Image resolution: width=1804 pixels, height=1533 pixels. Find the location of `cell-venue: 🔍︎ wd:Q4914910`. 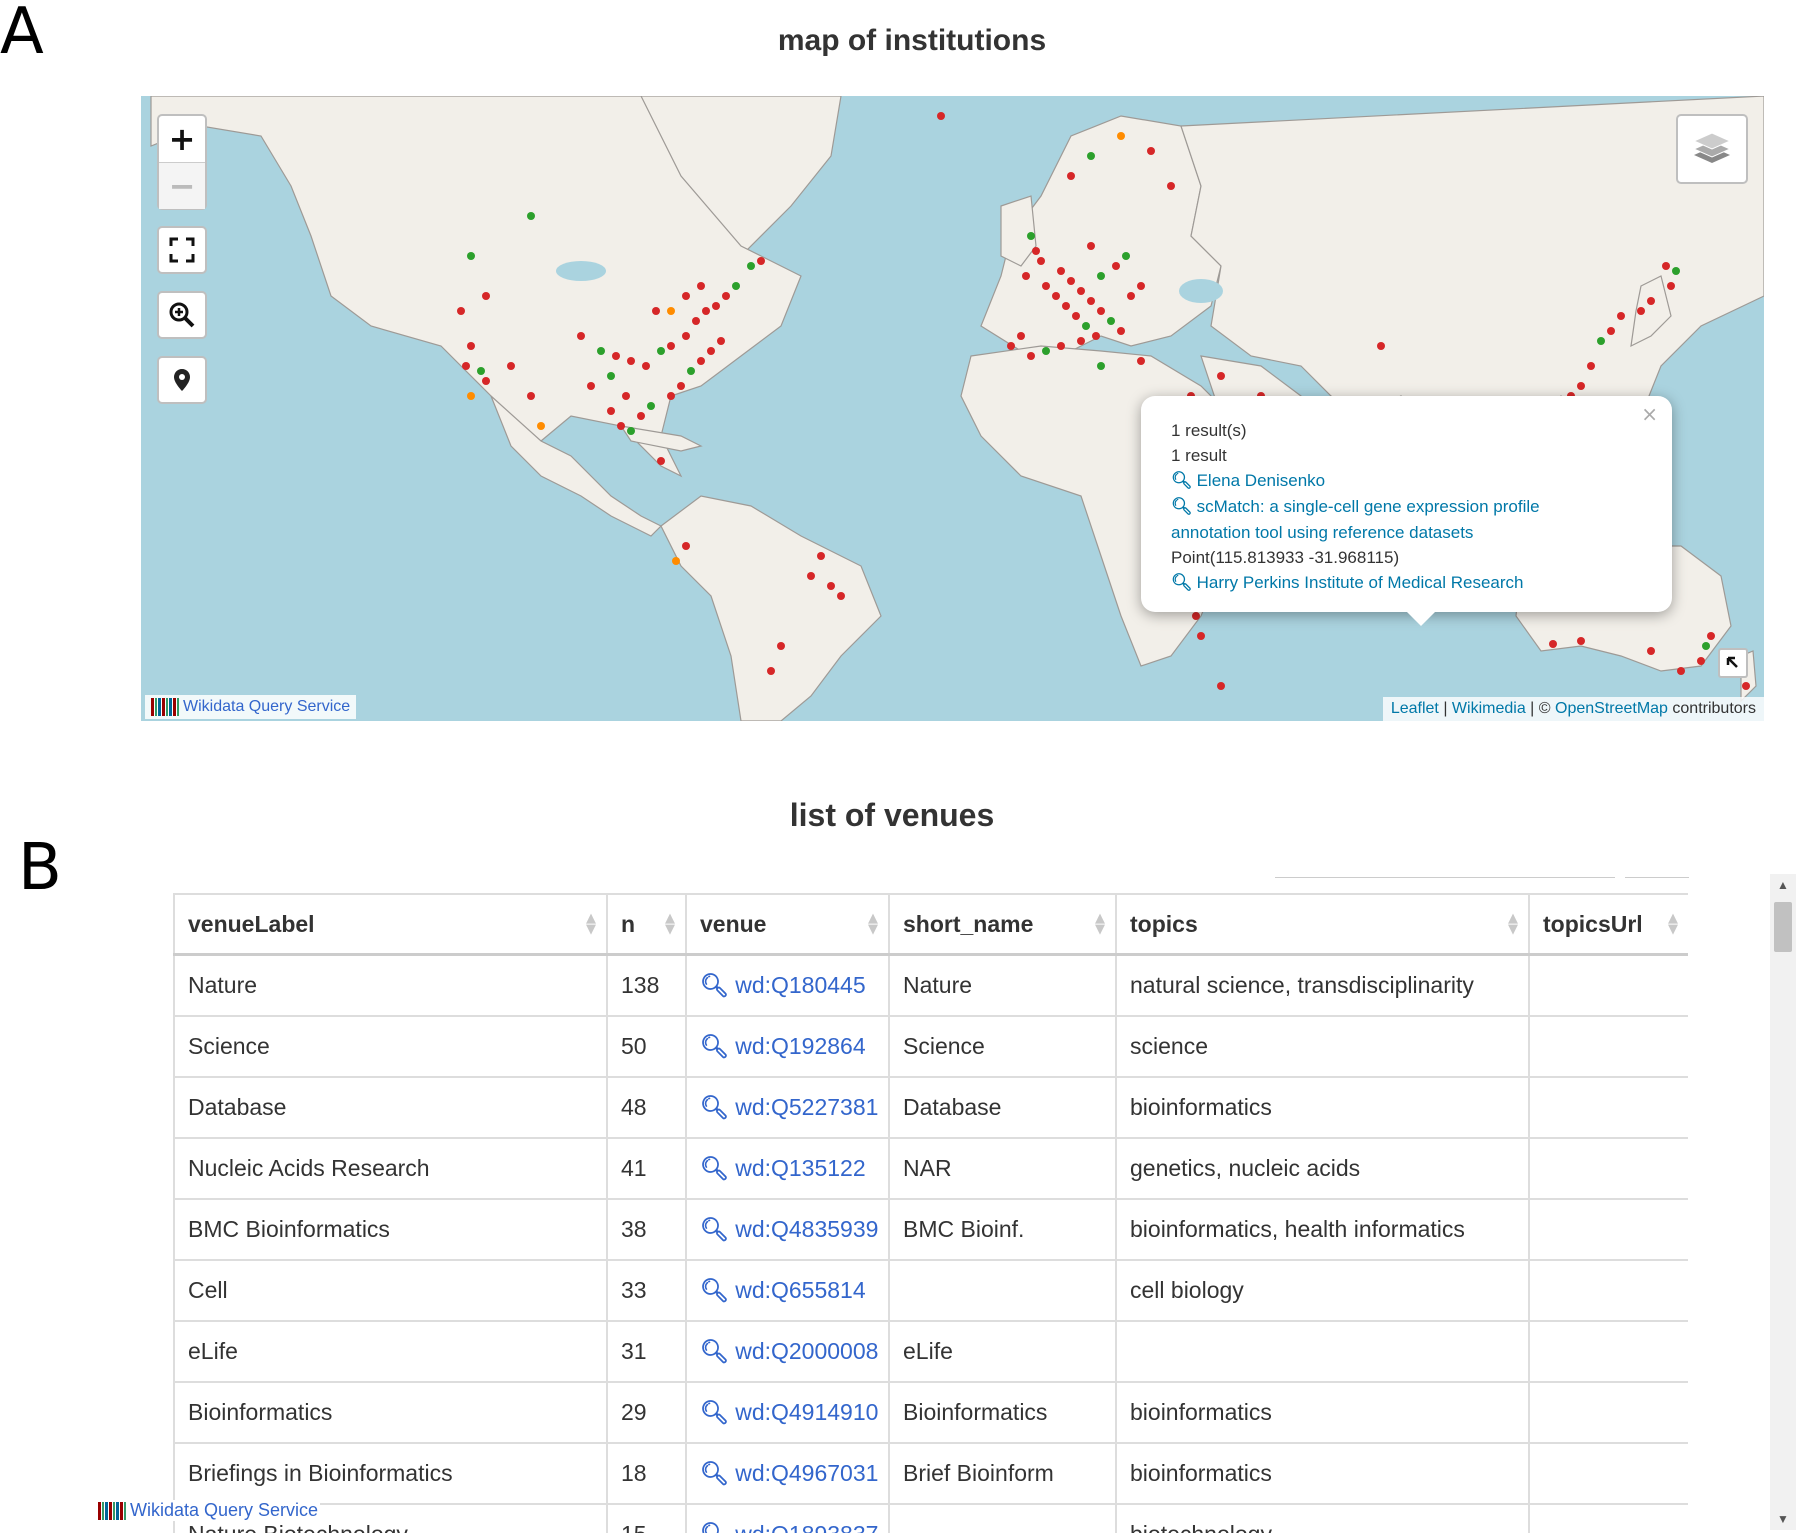

cell-venue: 🔍︎ wd:Q4914910 is located at coordinates (787, 1412).